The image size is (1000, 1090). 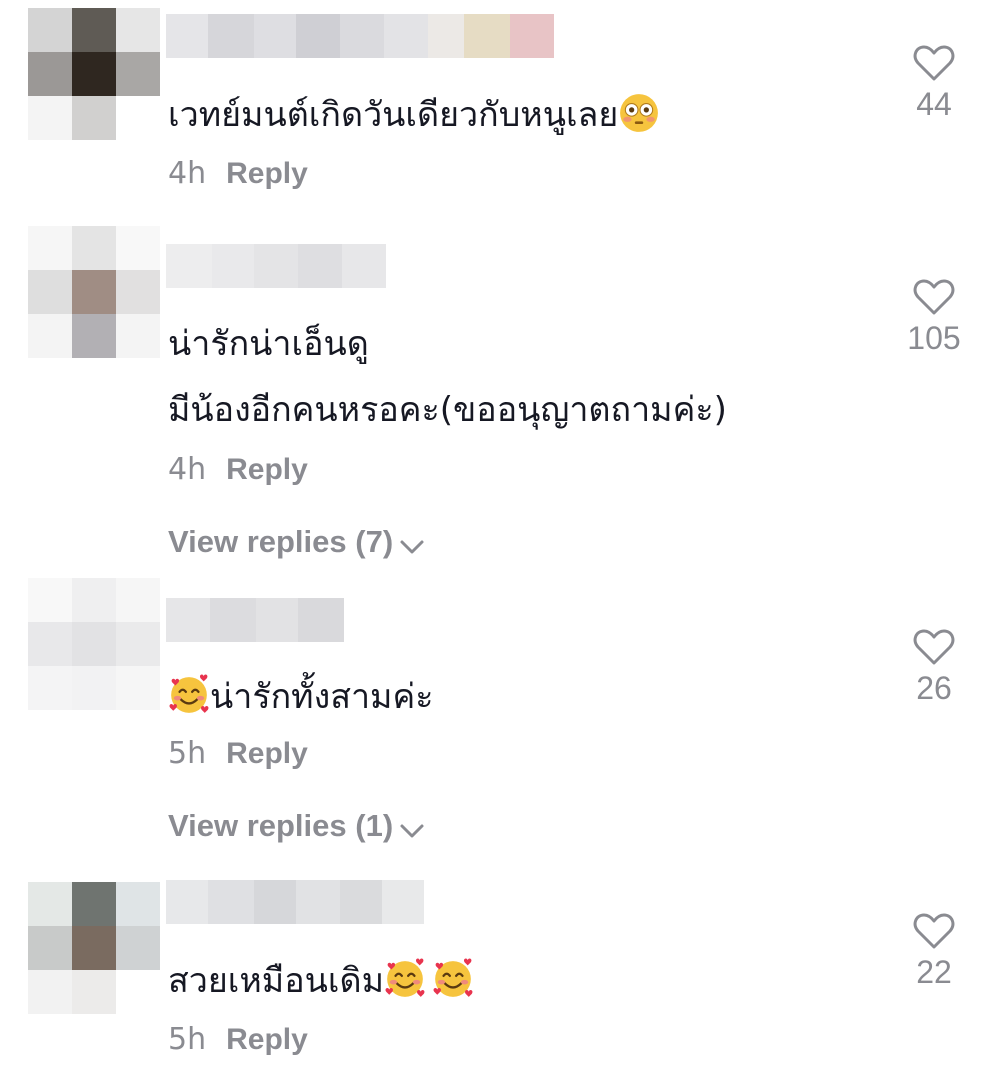 I want to click on view-replies-button: View replies (1), so click(x=296, y=826).